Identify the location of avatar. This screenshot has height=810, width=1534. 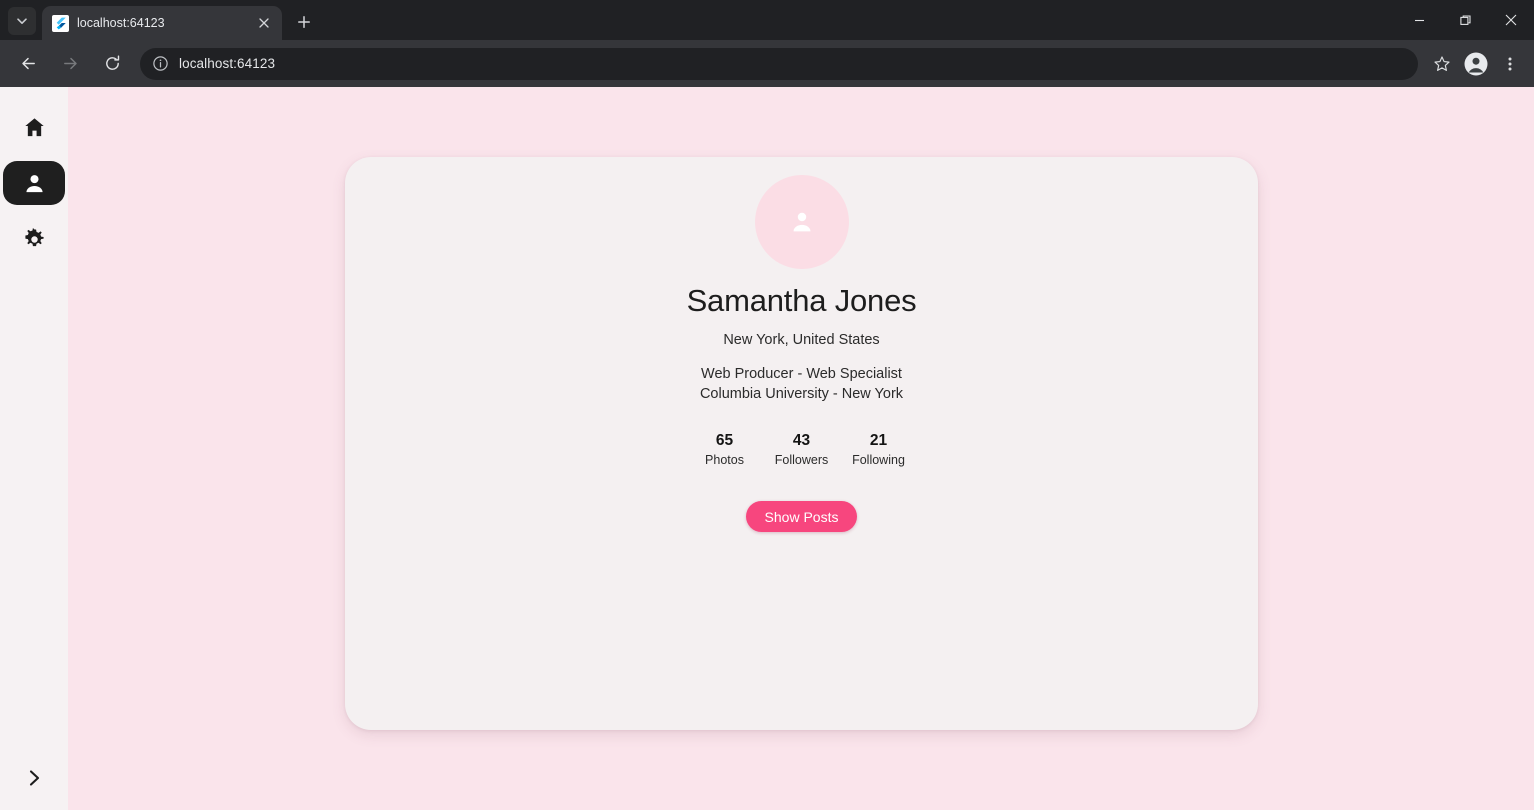
(801, 222).